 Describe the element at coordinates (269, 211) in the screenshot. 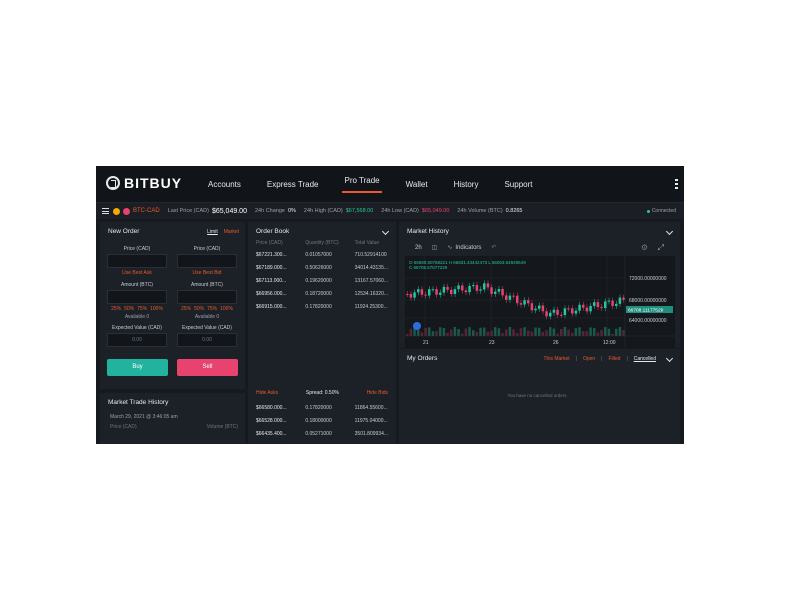

I see `change-label: 24h Change` at that location.